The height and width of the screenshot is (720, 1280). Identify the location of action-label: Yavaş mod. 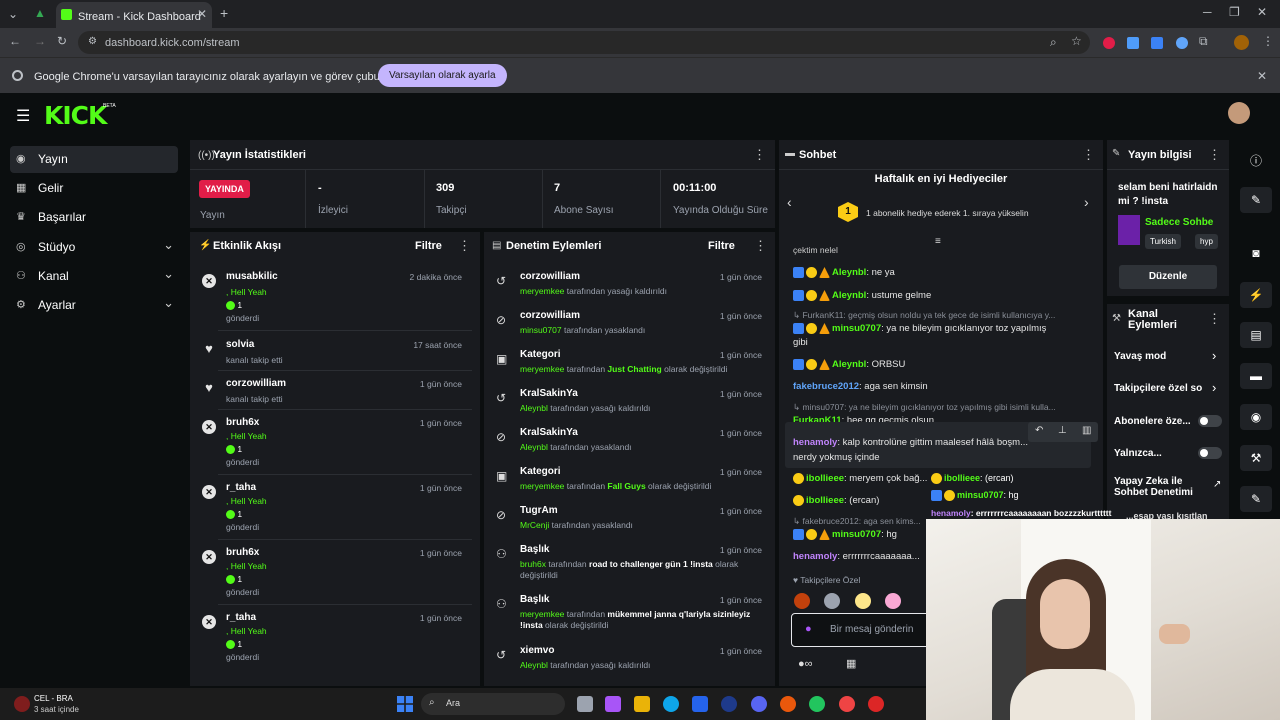
(1140, 356).